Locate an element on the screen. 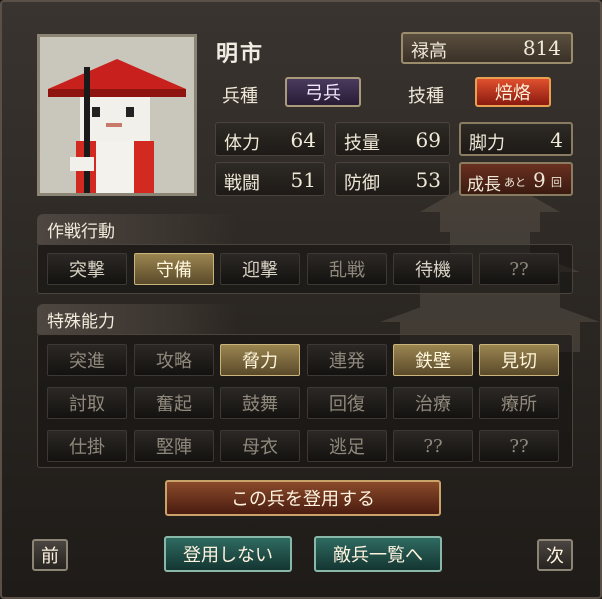 This screenshot has height=599, width=602. enemy-list-button: 敵兵一覧へ is located at coordinates (378, 554).